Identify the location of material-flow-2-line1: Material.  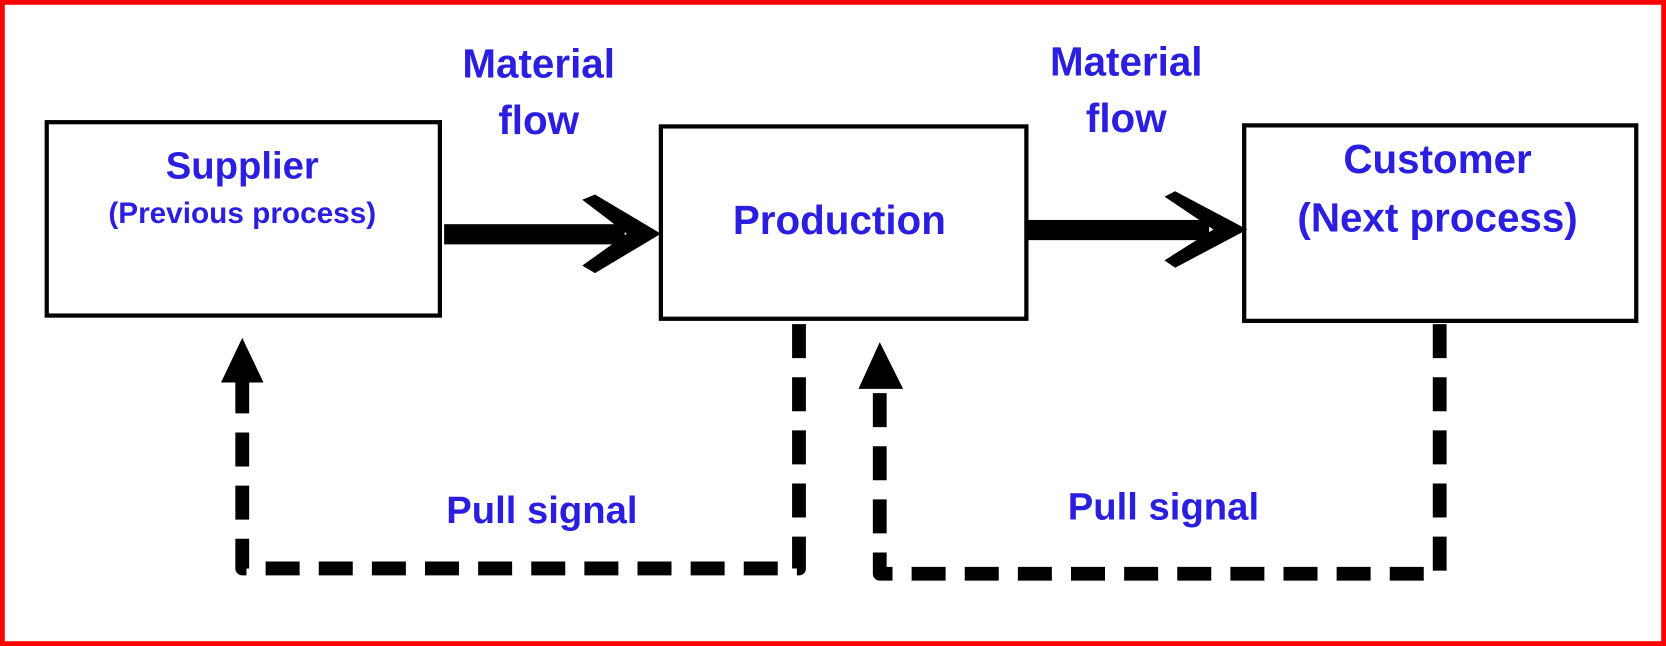
(1126, 61).